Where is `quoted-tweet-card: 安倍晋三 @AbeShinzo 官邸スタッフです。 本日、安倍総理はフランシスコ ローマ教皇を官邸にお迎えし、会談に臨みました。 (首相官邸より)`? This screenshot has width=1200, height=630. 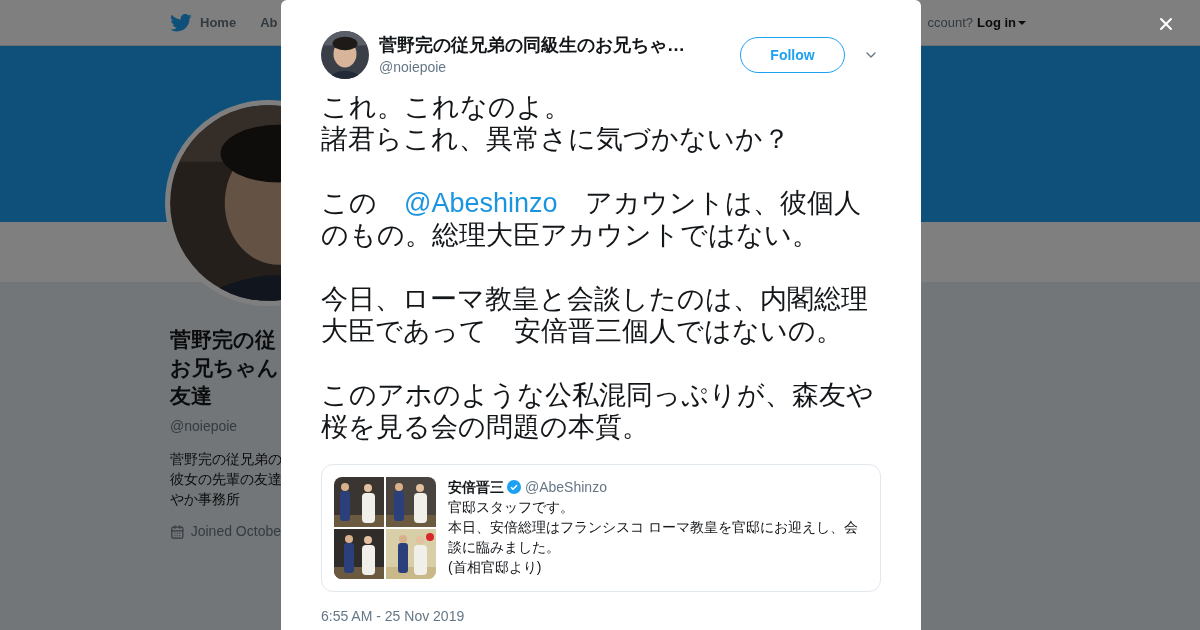 quoted-tweet-card: 安倍晋三 @AbeShinzo 官邸スタッフです。 本日、安倍総理はフランシスコ ローマ教皇を官邸にお迎えし、会談に臨みました。 (首相官邸より) is located at coordinates (601, 528).